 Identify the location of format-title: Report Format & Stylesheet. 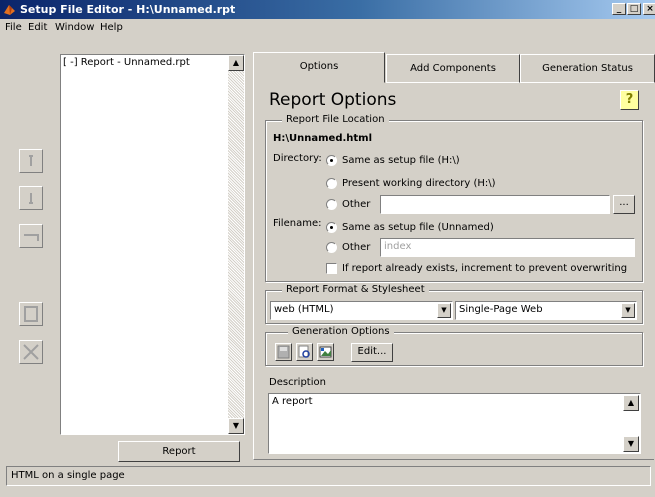
(355, 289).